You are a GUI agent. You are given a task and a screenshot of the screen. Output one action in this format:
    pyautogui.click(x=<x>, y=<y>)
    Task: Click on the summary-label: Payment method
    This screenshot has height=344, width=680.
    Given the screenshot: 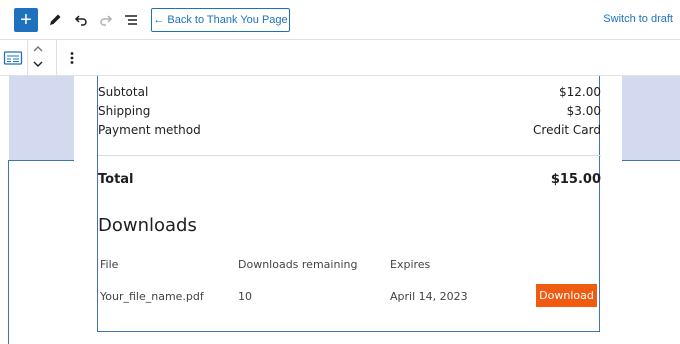 What is the action you would take?
    pyautogui.click(x=149, y=130)
    